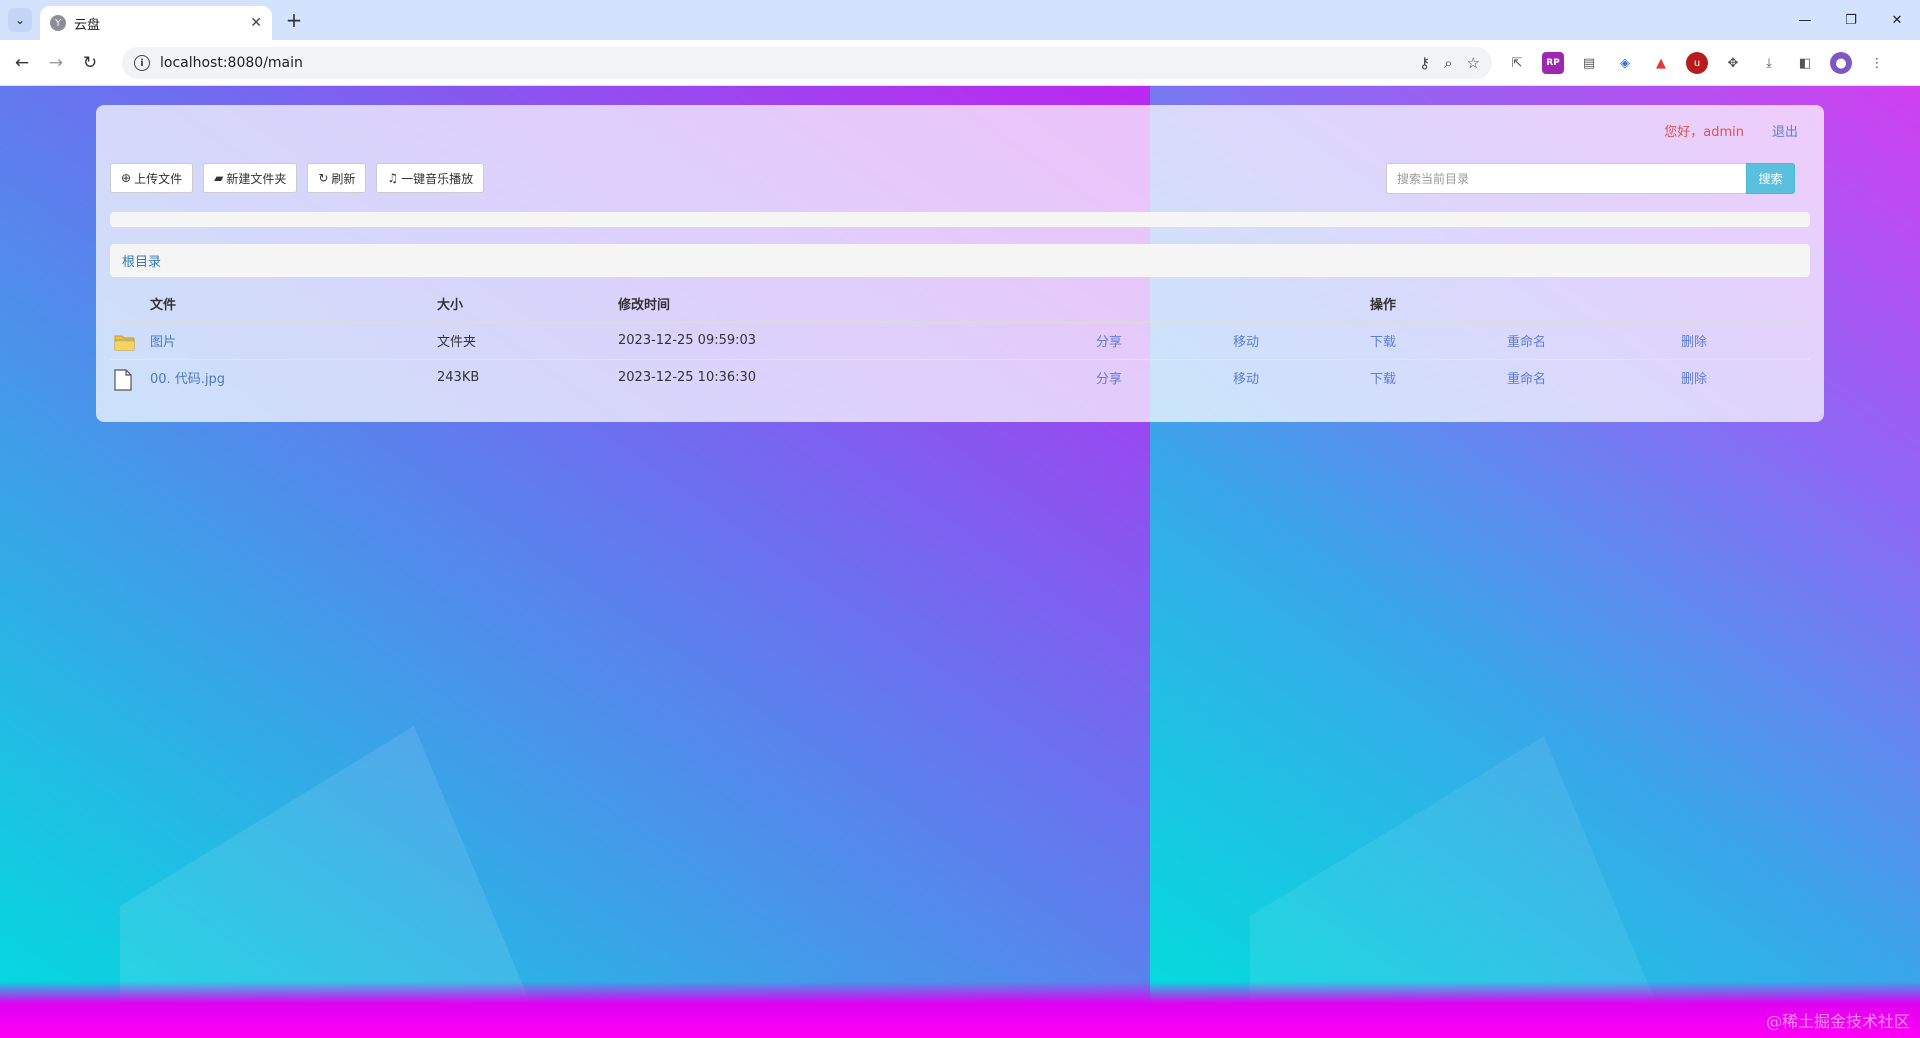 This screenshot has width=1920, height=1038. Describe the element at coordinates (323, 178) in the screenshot. I see `refresh-icon: ↻` at that location.